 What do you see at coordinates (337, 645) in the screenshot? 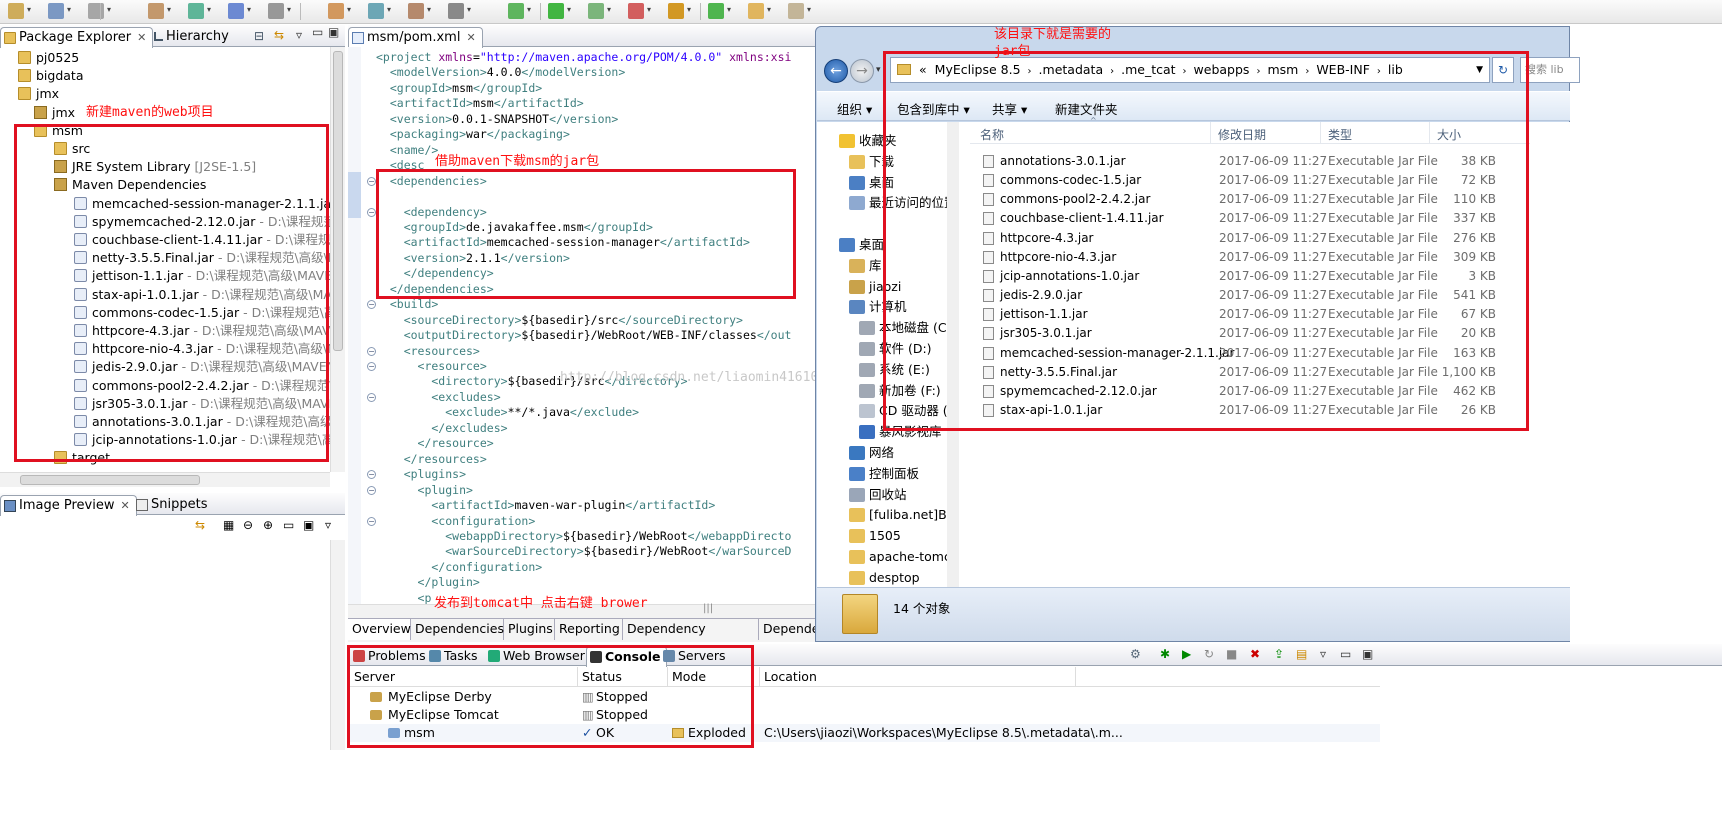
I see `preview-scrollbar` at bounding box center [337, 645].